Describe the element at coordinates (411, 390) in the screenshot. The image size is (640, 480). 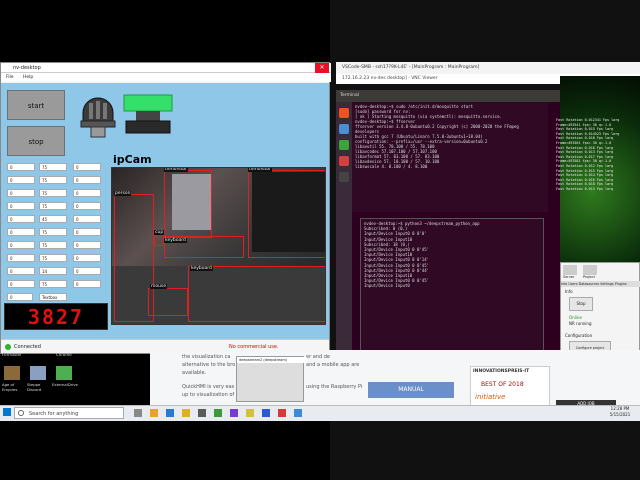
I see `manual-button: MANUAL` at that location.